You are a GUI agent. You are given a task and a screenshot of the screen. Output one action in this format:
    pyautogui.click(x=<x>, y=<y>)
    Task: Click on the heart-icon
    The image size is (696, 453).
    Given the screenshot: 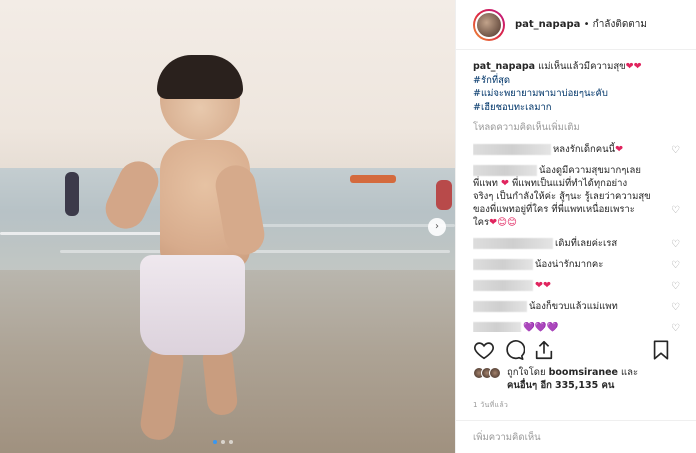 What is the action you would take?
    pyautogui.click(x=484, y=350)
    